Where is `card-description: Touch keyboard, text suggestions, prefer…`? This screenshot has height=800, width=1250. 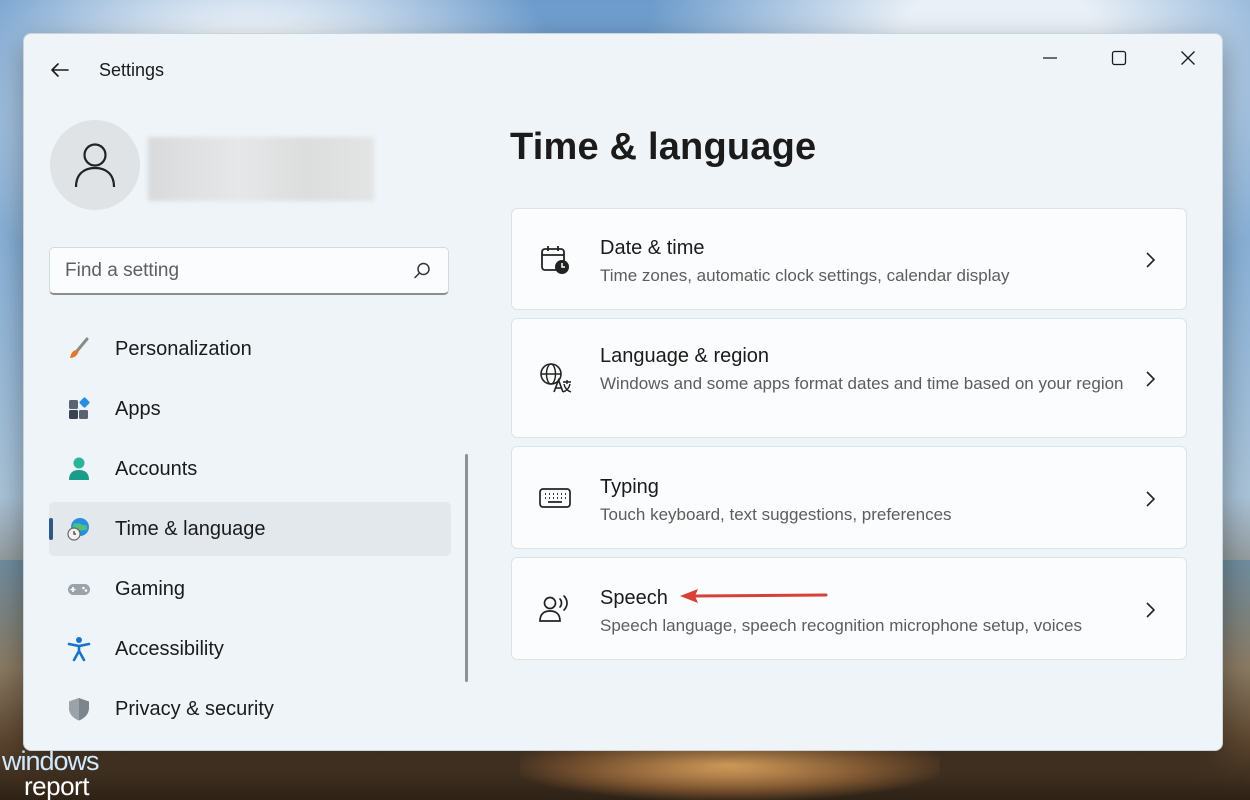 card-description: Touch keyboard, text suggestions, prefer… is located at coordinates (865, 514).